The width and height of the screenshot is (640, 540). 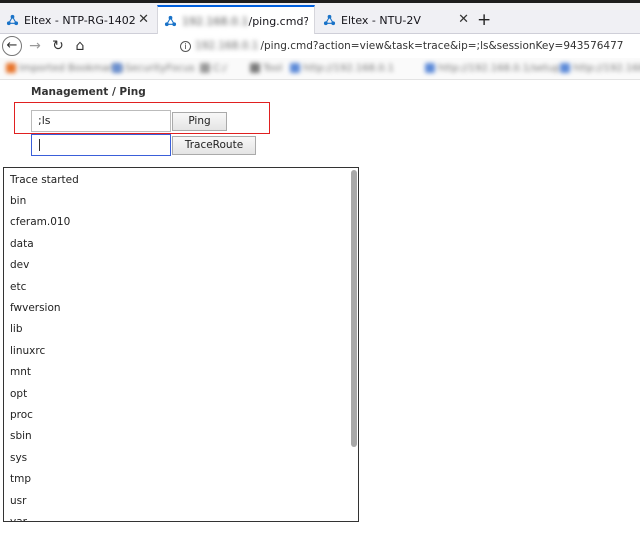 I want to click on output-line: var, so click(x=18, y=519).